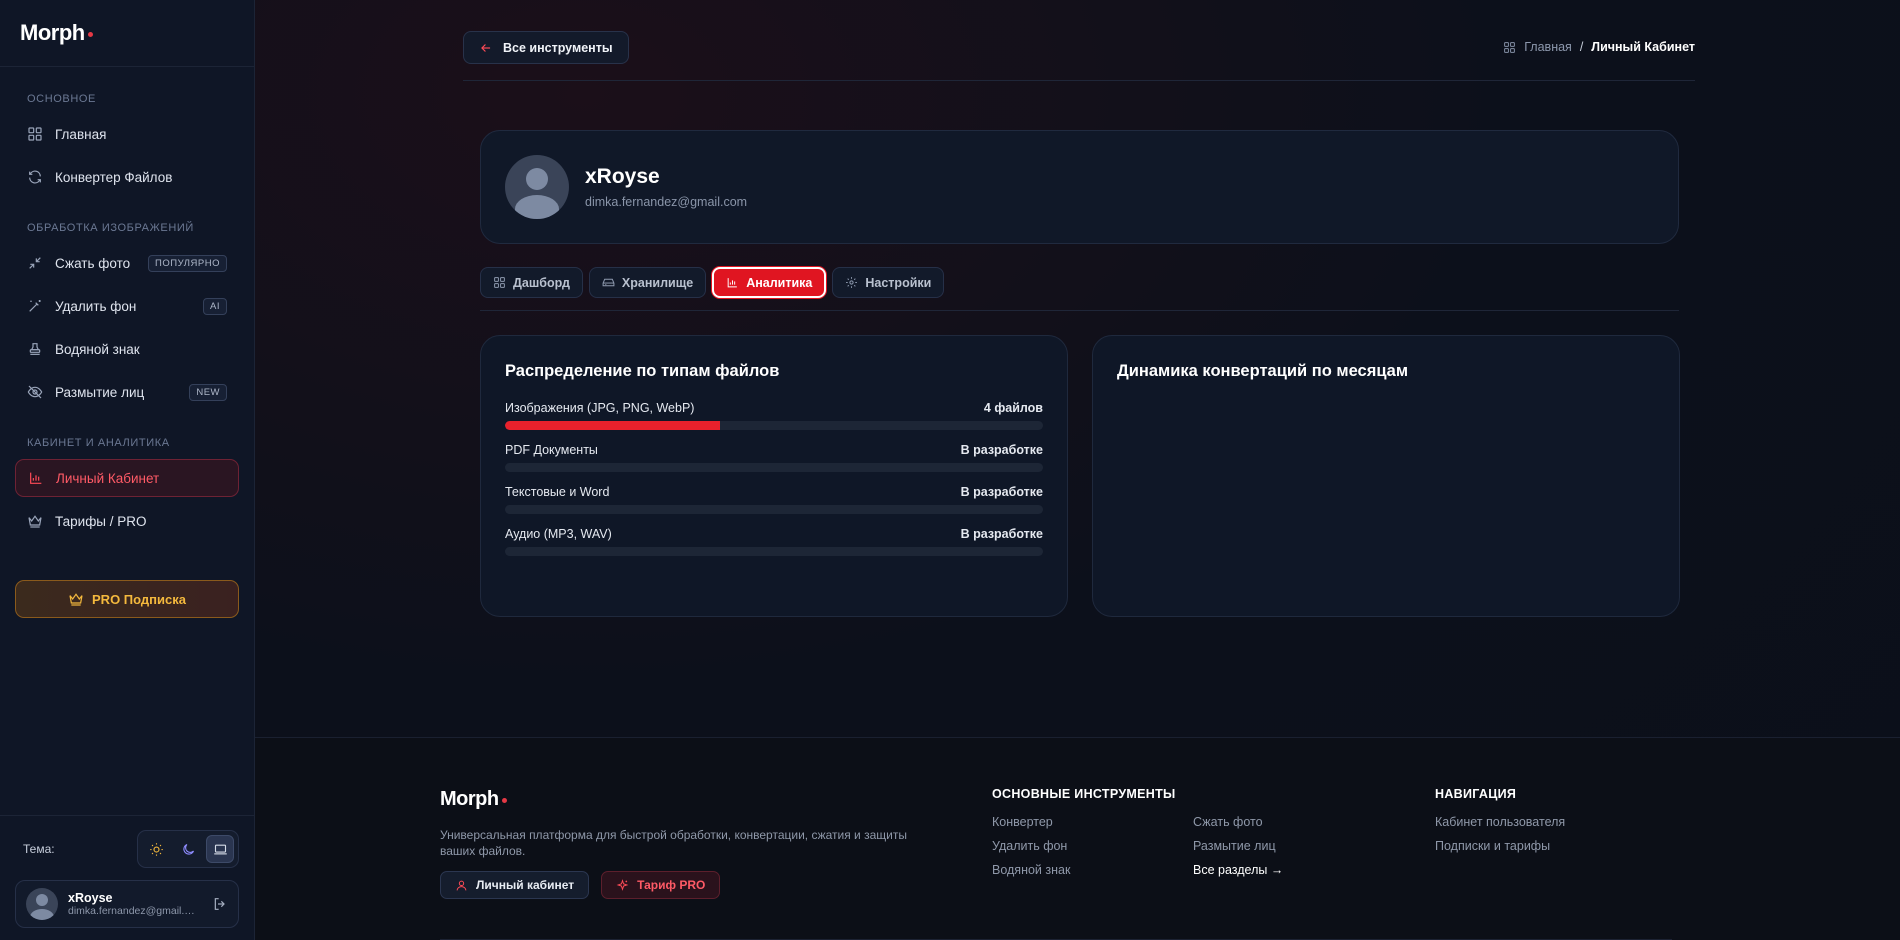 The image size is (1900, 940). Describe the element at coordinates (774, 492) in the screenshot. I see `distribution-row-header: Текстовые и Word В разработке` at that location.